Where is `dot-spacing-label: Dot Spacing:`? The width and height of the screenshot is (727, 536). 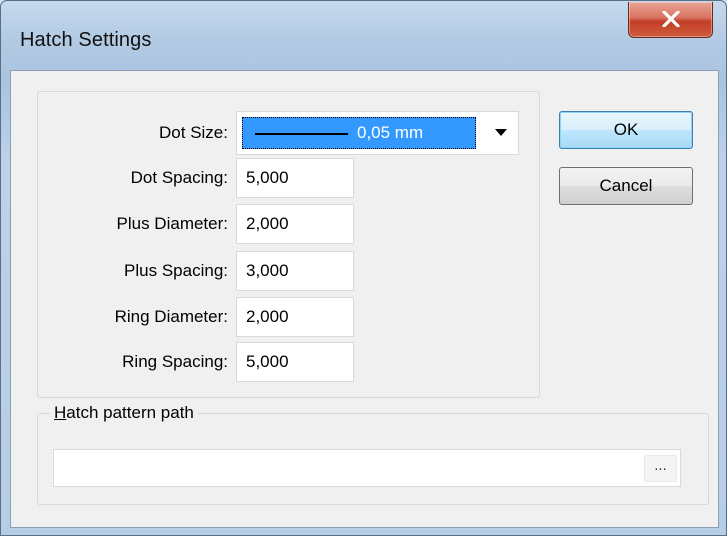
dot-spacing-label: Dot Spacing: is located at coordinates (179, 177).